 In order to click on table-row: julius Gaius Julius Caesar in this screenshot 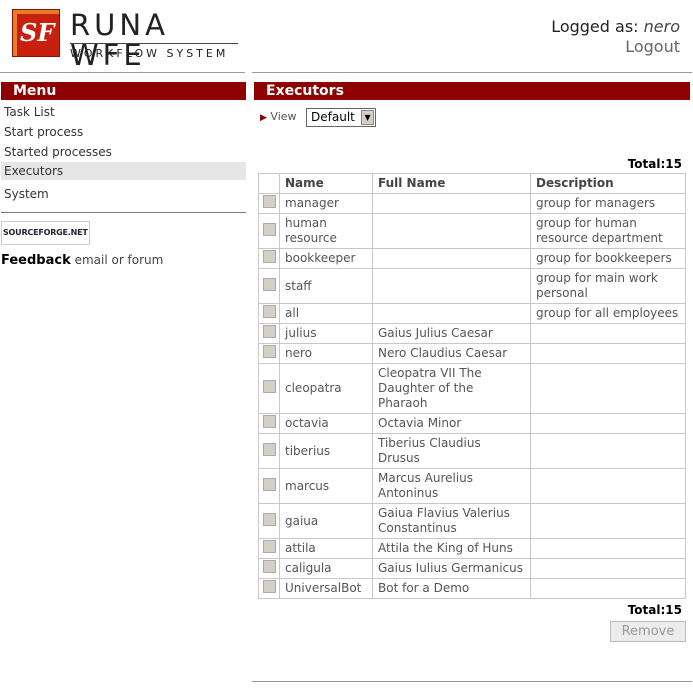, I will do `click(472, 333)`.